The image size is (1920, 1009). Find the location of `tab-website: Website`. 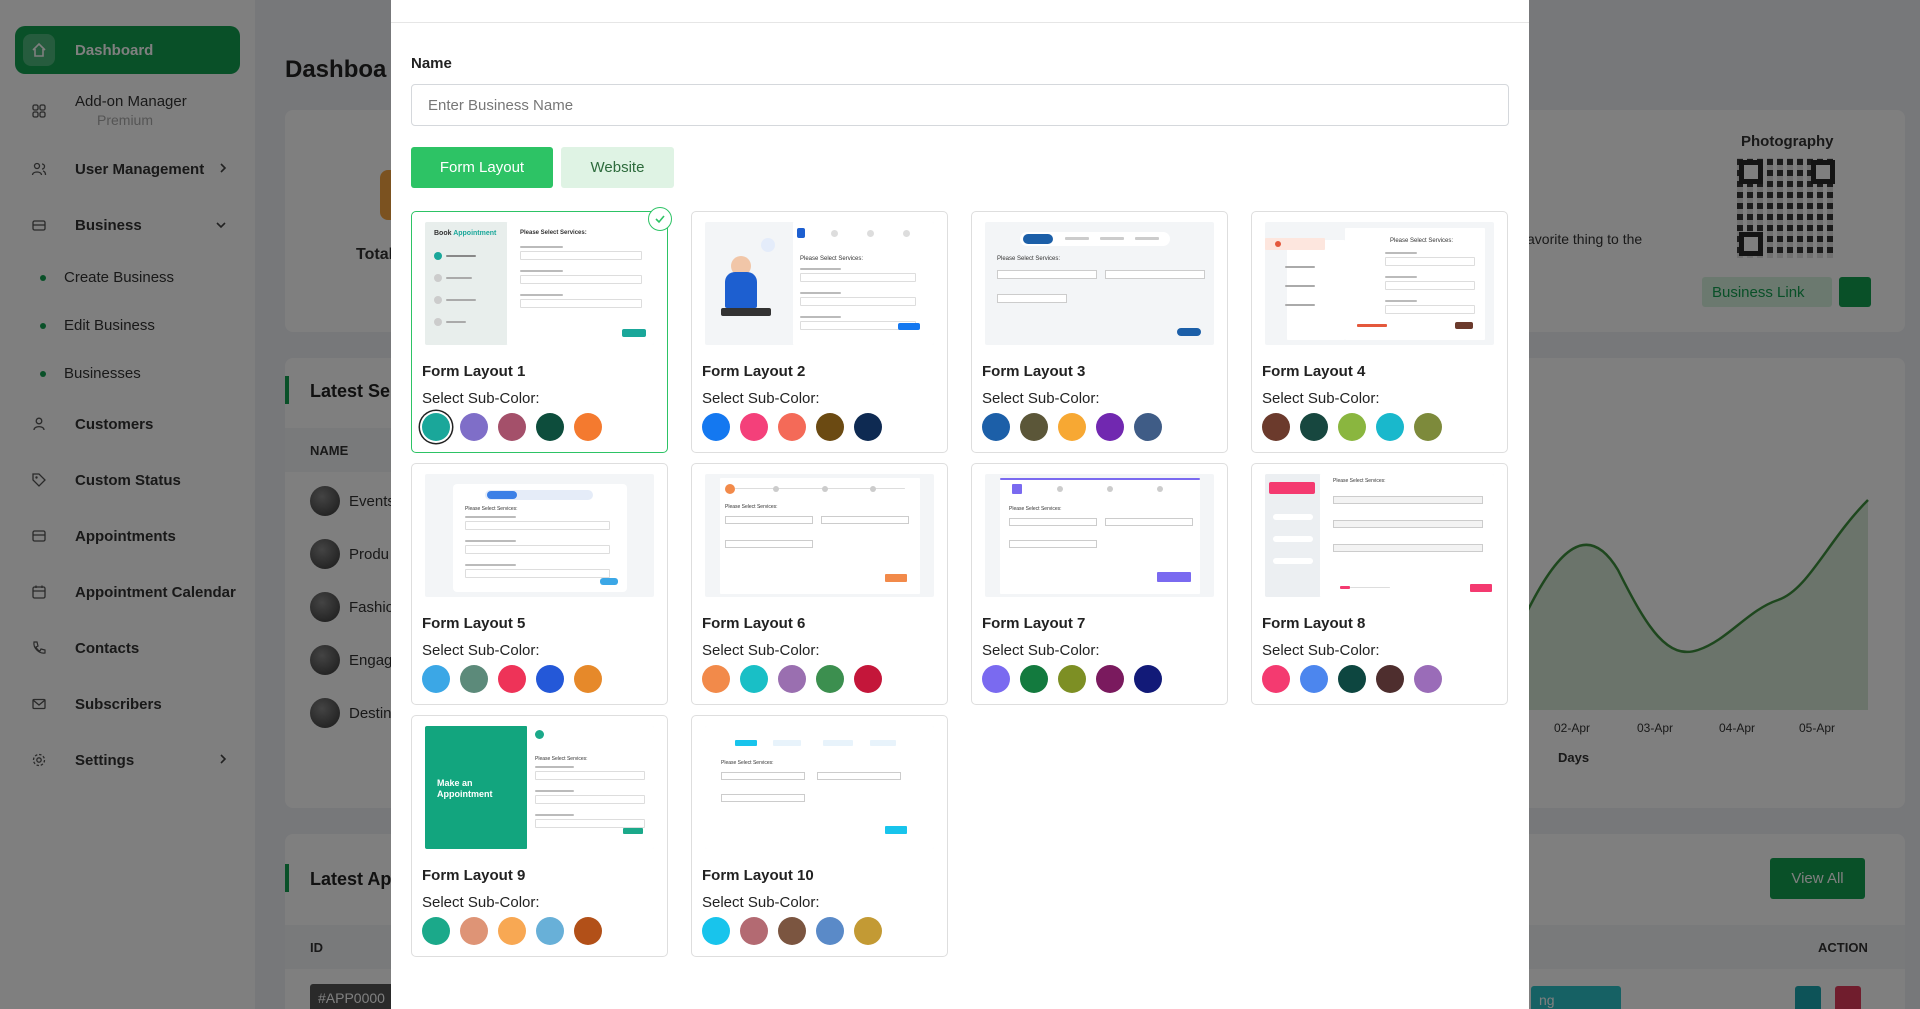

tab-website: Website is located at coordinates (617, 167).